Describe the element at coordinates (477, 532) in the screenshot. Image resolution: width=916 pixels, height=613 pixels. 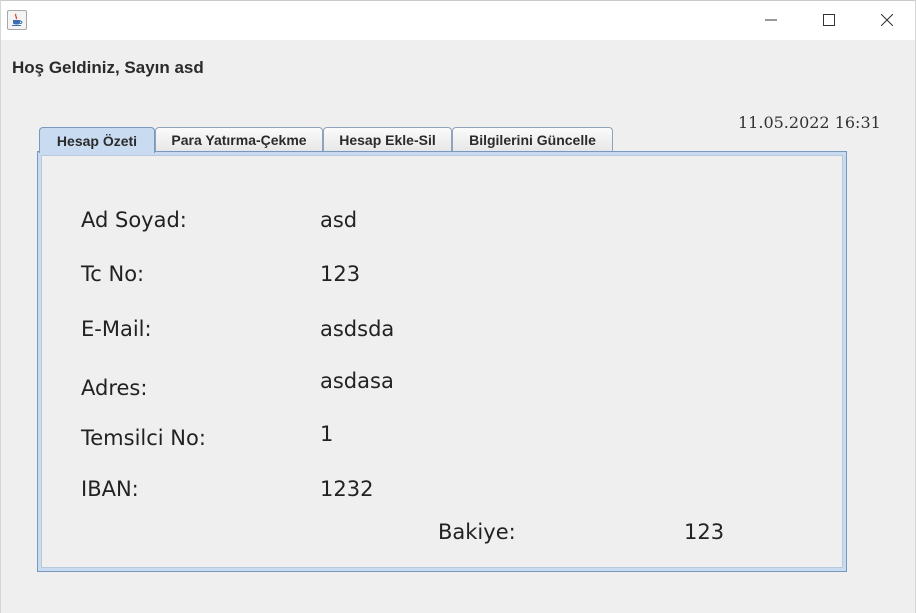
I see `balance-label: Bakiye:` at that location.